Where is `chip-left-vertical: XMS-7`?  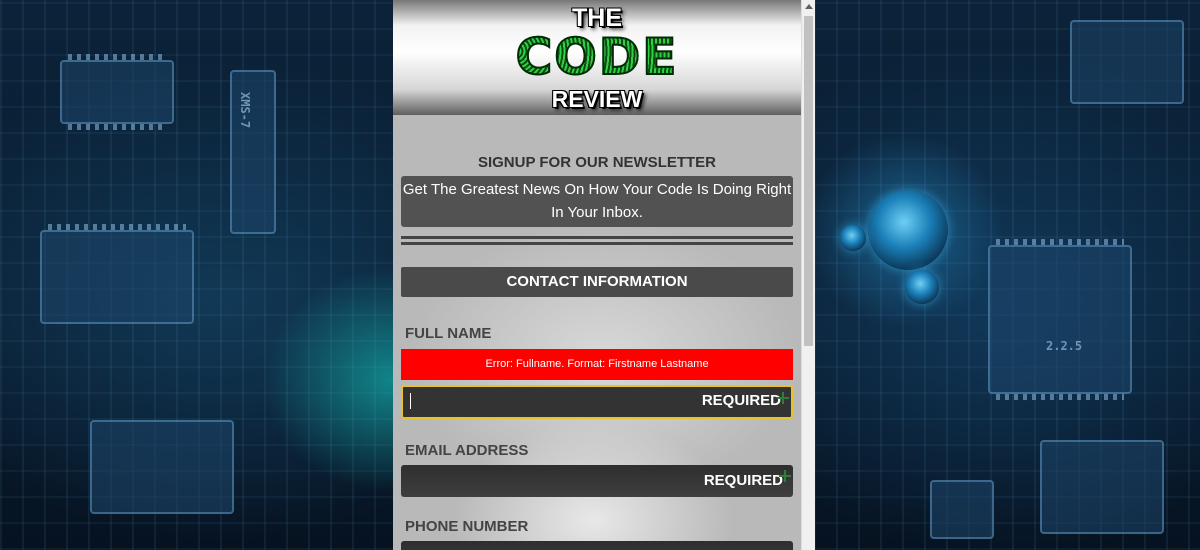 chip-left-vertical: XMS-7 is located at coordinates (253, 152).